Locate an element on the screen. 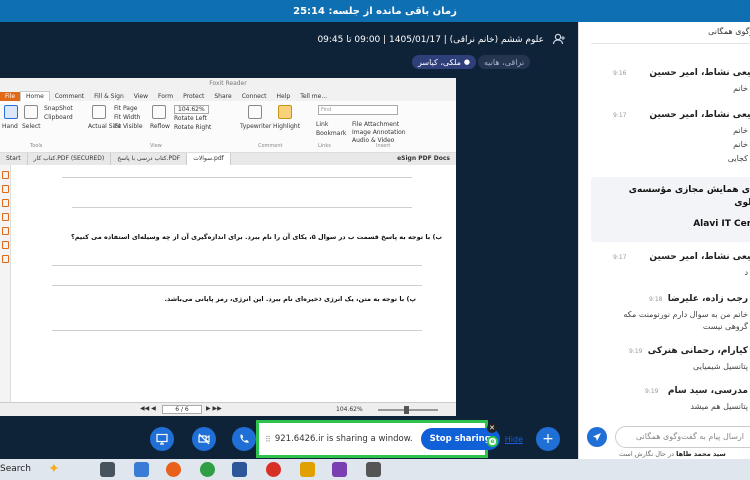  participants-icon is located at coordinates (559, 39).